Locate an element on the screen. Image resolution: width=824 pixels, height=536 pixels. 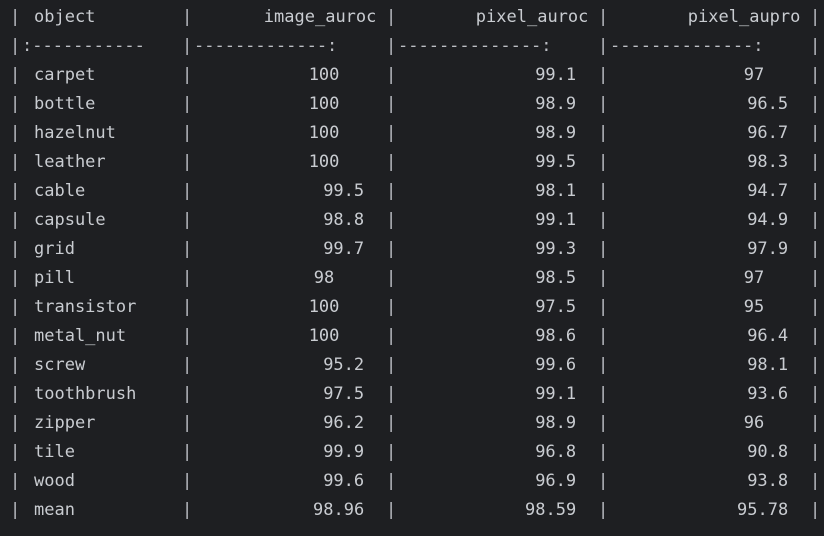
table-row: | | | | | wood 99.6 96.9 93.8 is located at coordinates (412, 481).